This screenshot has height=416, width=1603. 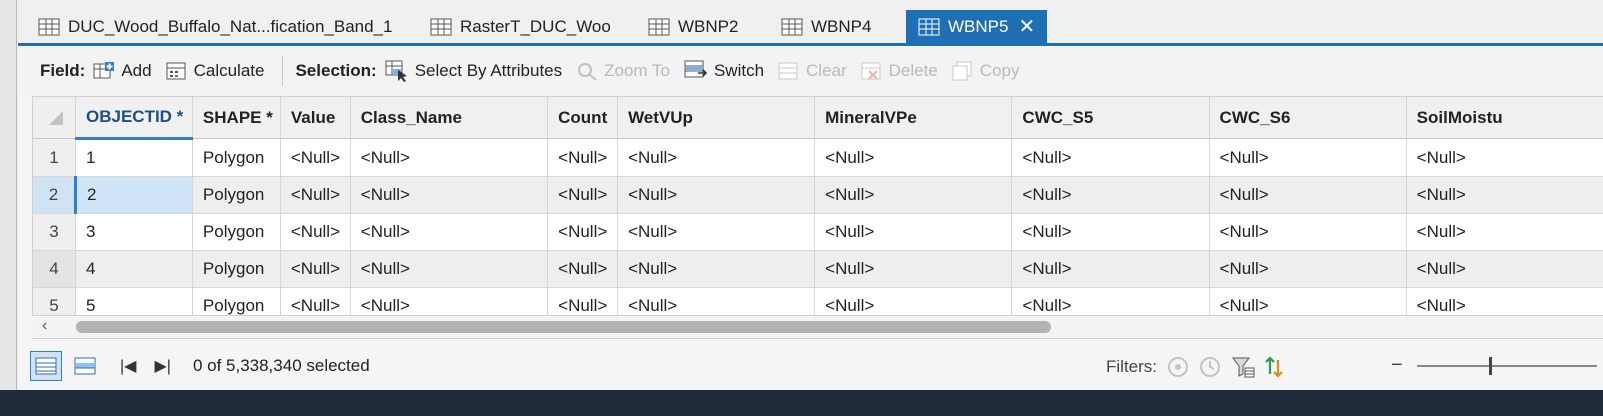 What do you see at coordinates (1178, 367) in the screenshot?
I see `extent-filter-icon` at bounding box center [1178, 367].